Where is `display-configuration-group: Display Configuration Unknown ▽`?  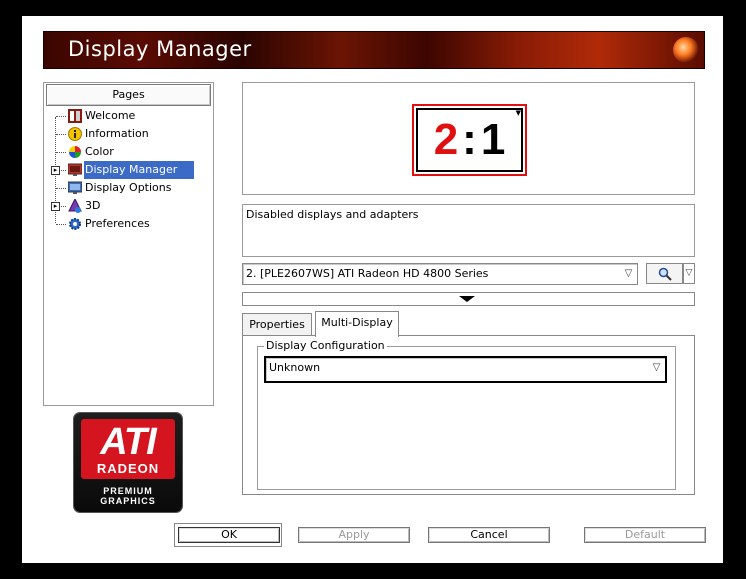 display-configuration-group: Display Configuration Unknown ▽ is located at coordinates (466, 414).